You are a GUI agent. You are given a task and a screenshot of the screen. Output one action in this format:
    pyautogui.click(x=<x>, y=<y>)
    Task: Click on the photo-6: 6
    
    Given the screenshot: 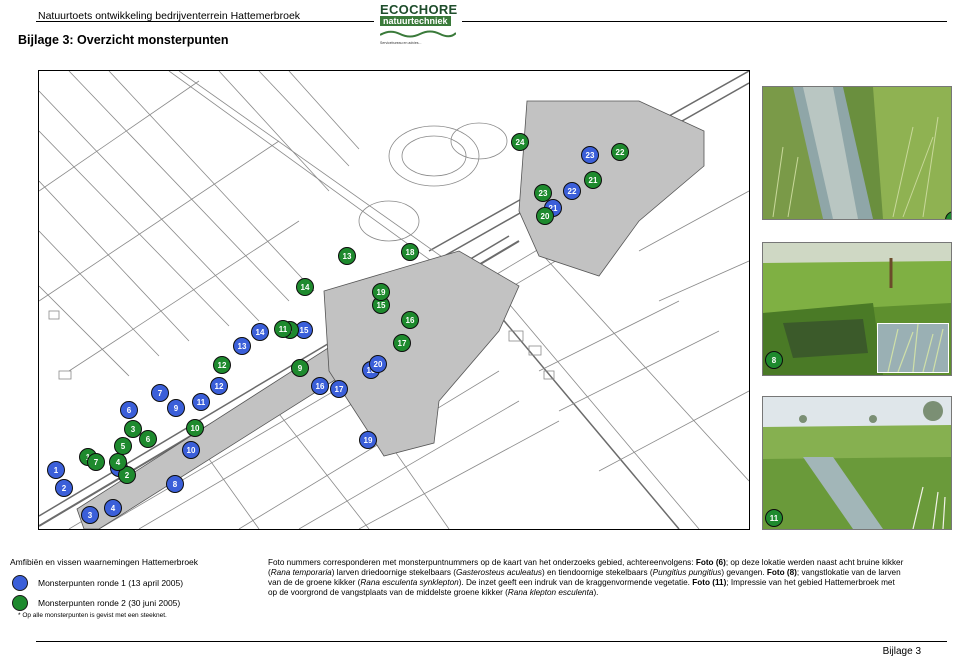 What is the action you would take?
    pyautogui.click(x=857, y=153)
    